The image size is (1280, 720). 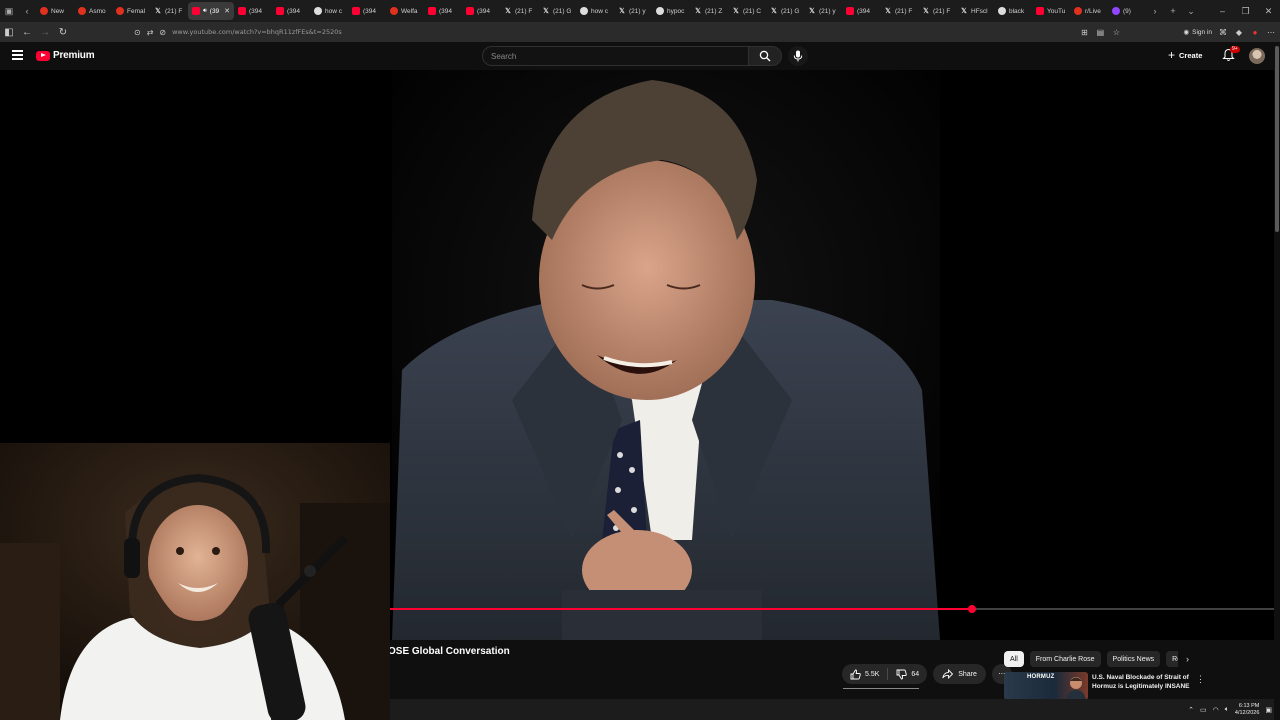 I want to click on tab-scroll-right-icon: ›, so click(x=1155, y=11).